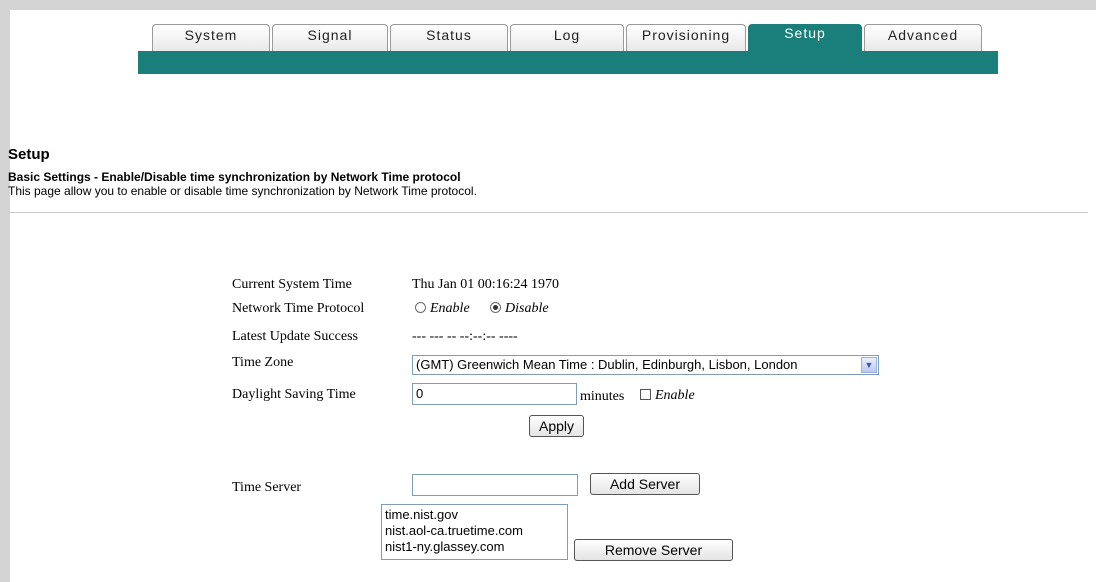 Image resolution: width=1096 pixels, height=582 pixels. I want to click on tab-provisioning: Provisioning, so click(686, 39).